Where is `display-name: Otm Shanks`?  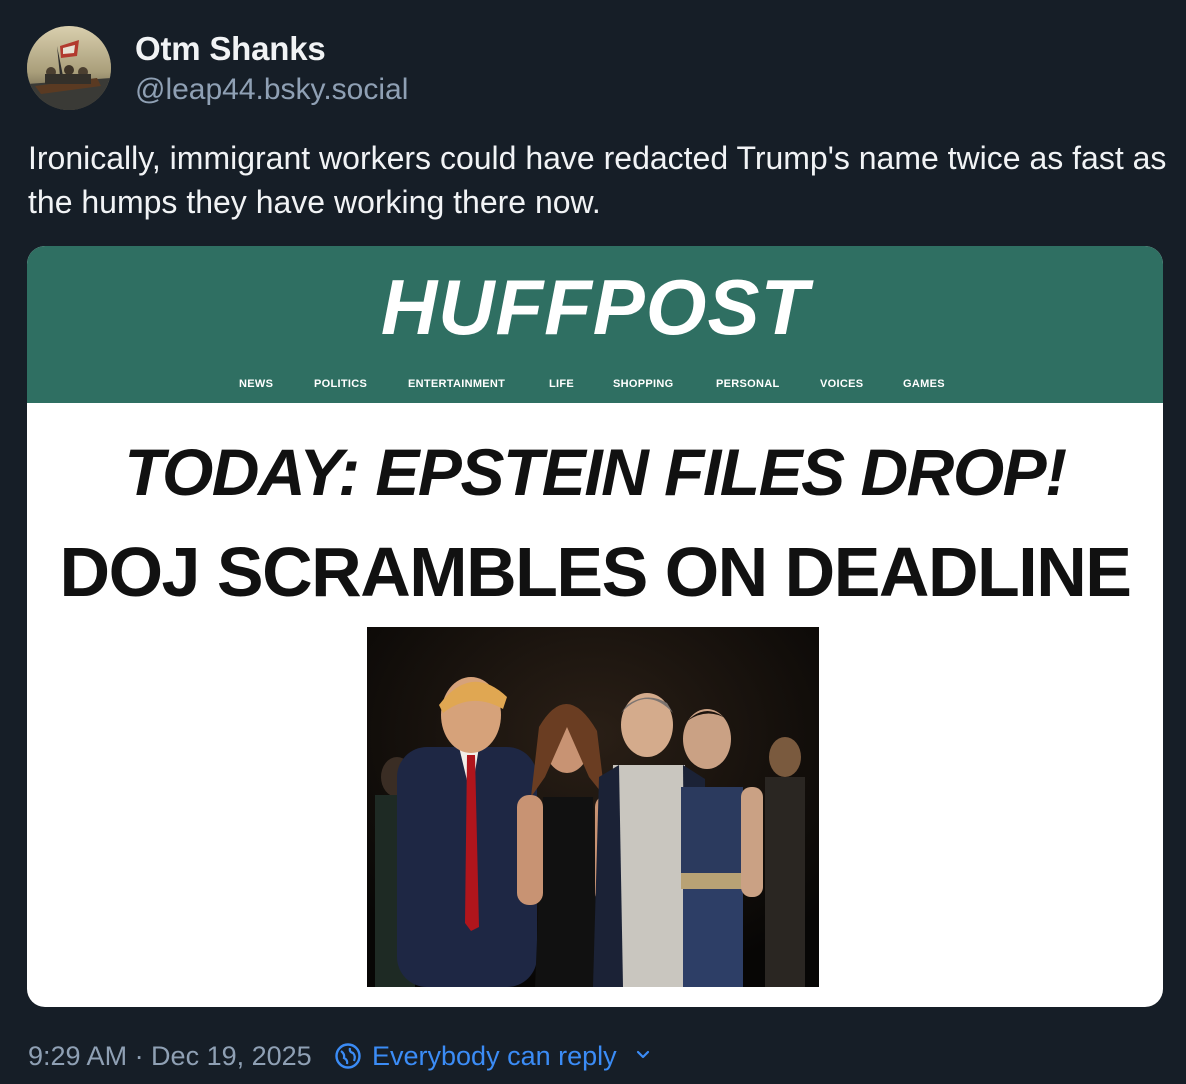 display-name: Otm Shanks is located at coordinates (230, 49).